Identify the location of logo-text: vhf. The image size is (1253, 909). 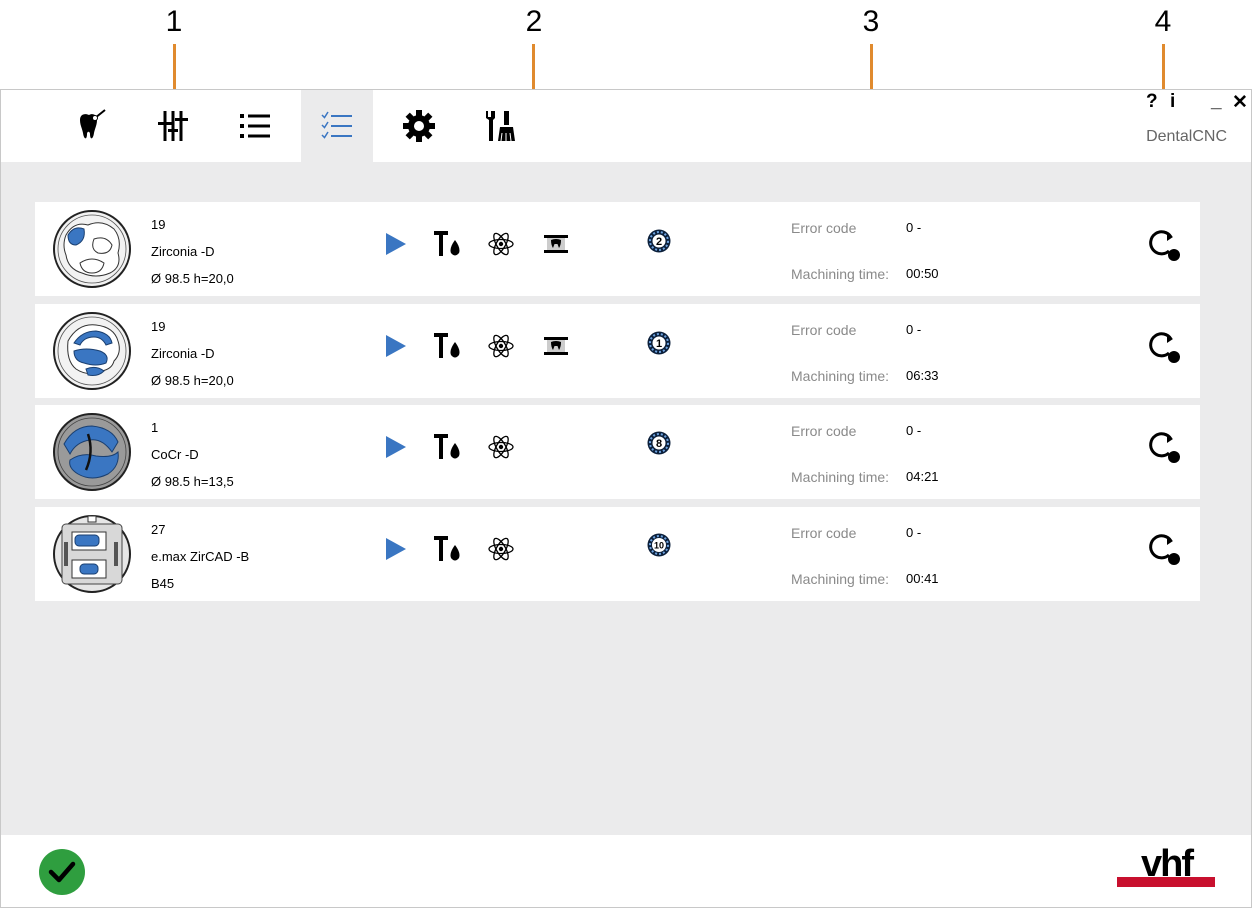
(1167, 864).